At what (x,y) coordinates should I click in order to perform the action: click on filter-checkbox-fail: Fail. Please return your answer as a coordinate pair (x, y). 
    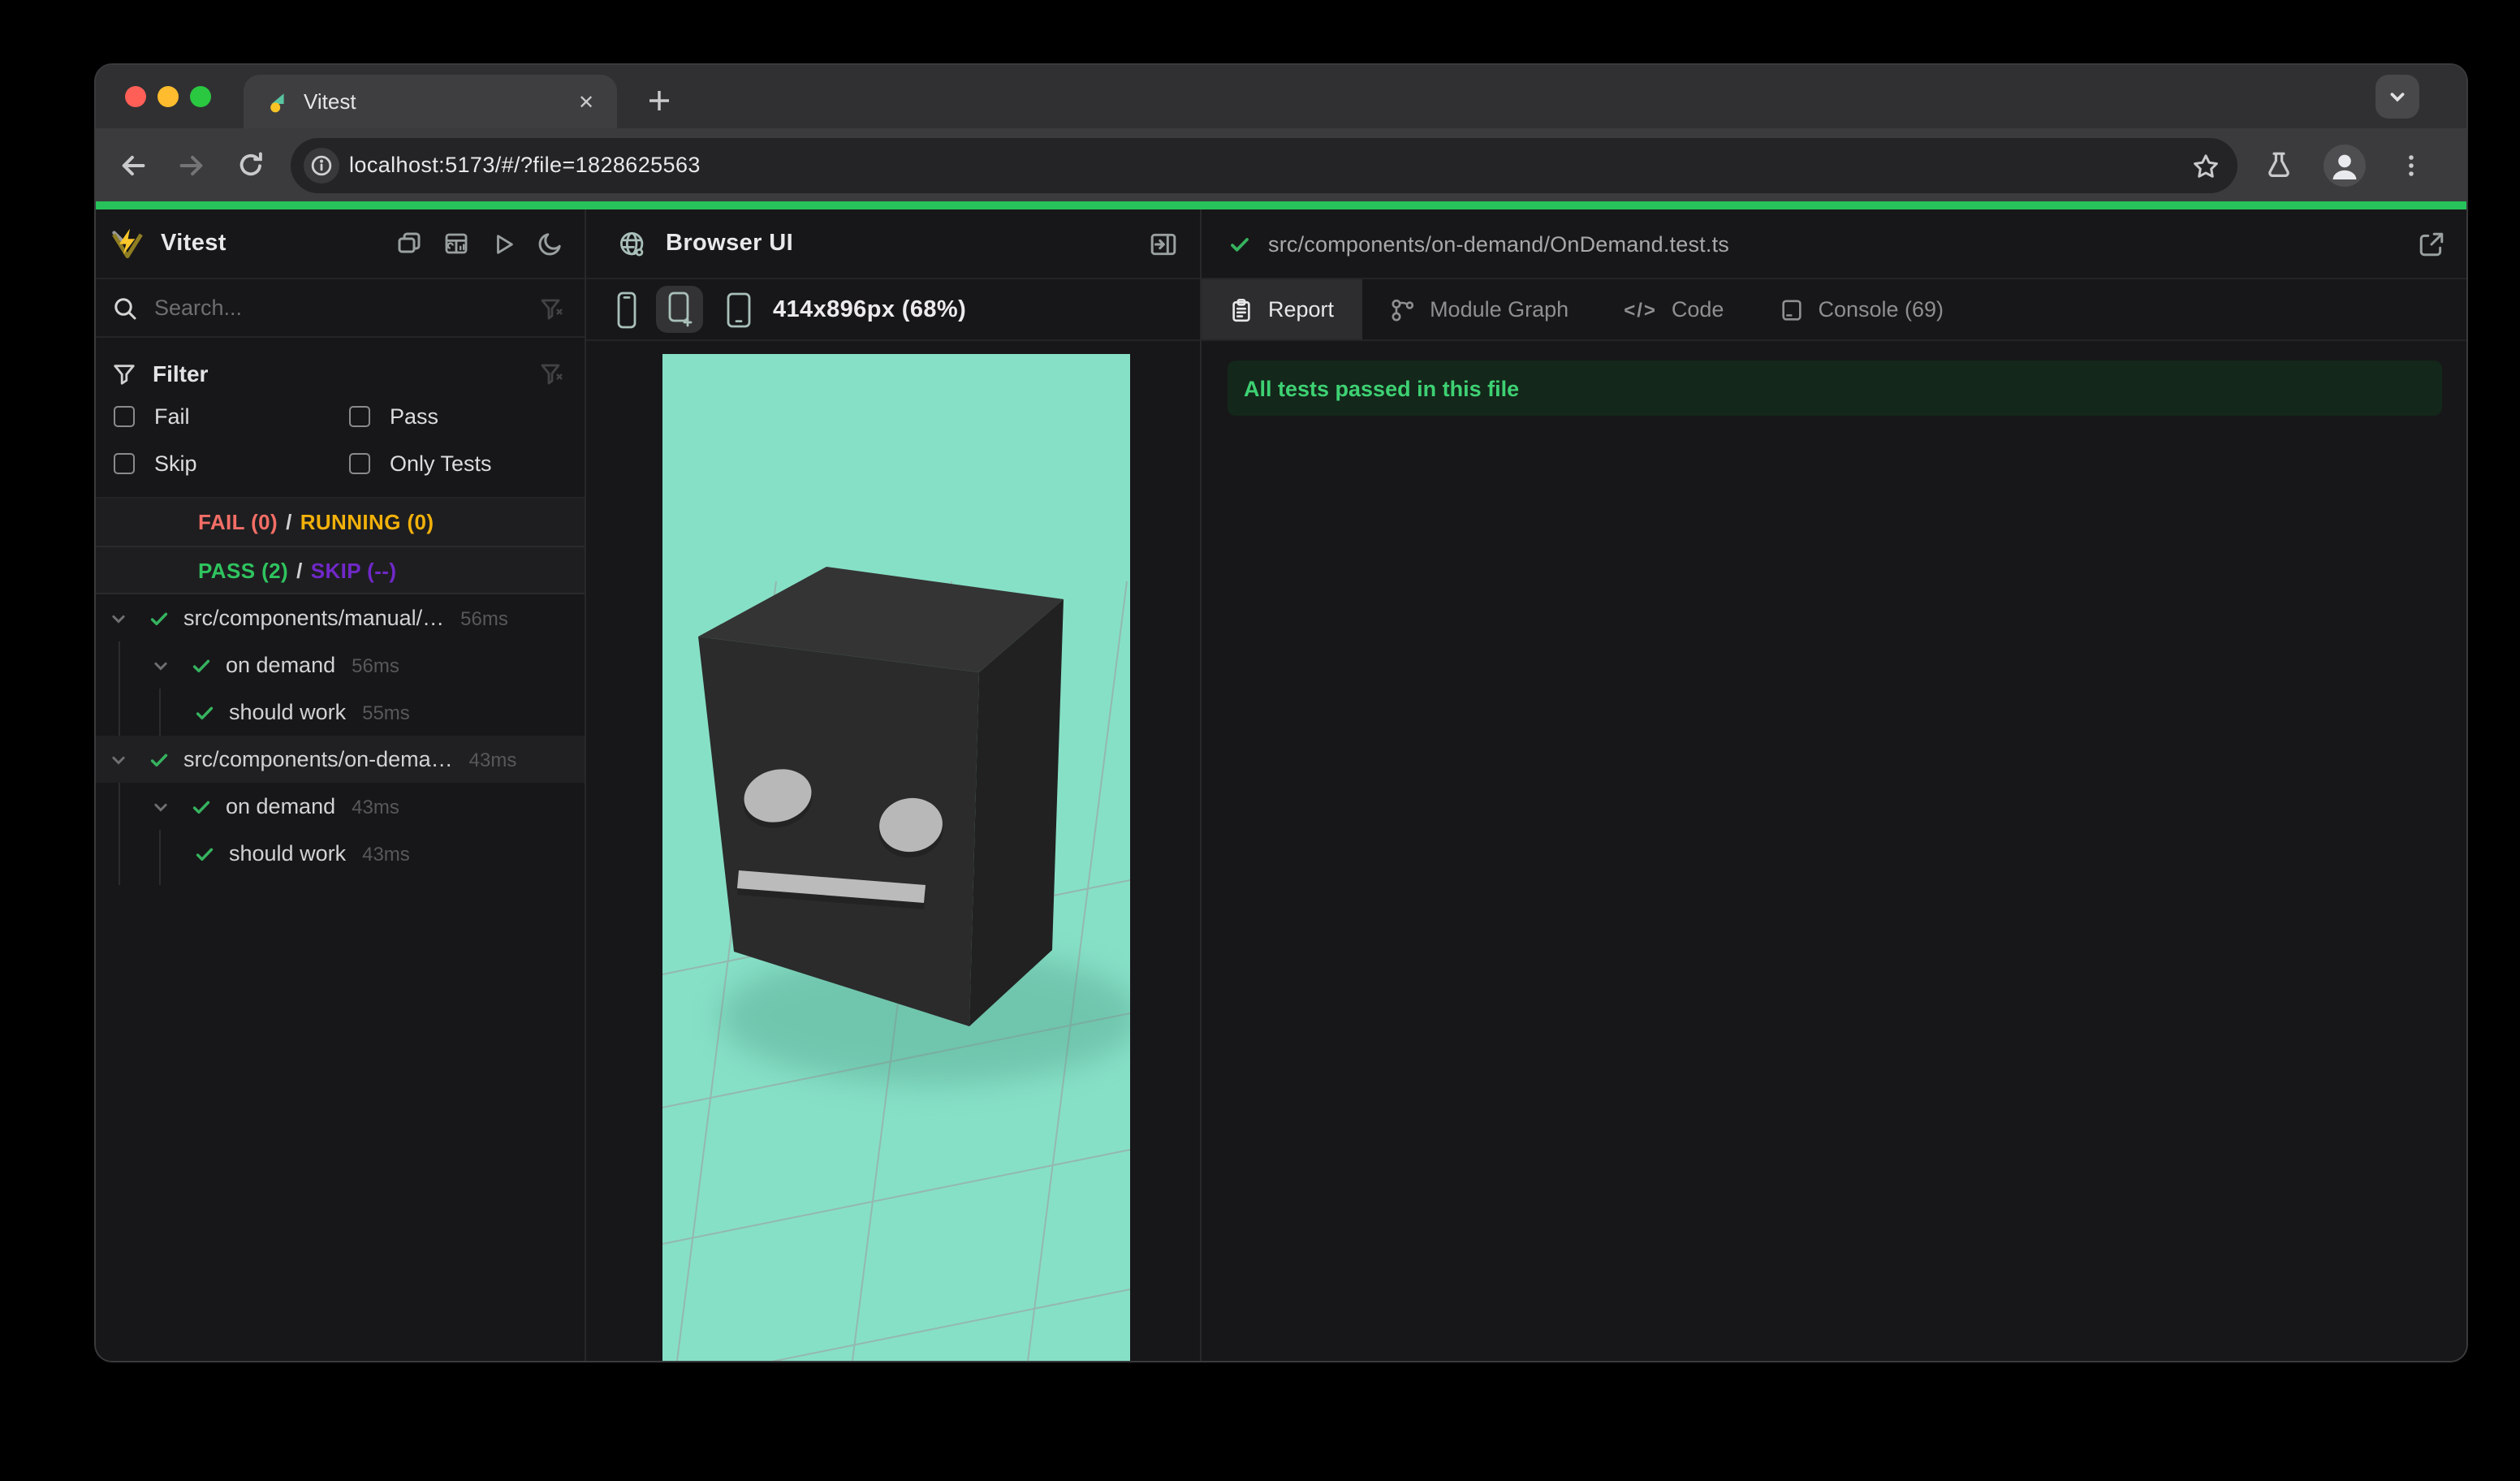
    Looking at the image, I should click on (214, 416).